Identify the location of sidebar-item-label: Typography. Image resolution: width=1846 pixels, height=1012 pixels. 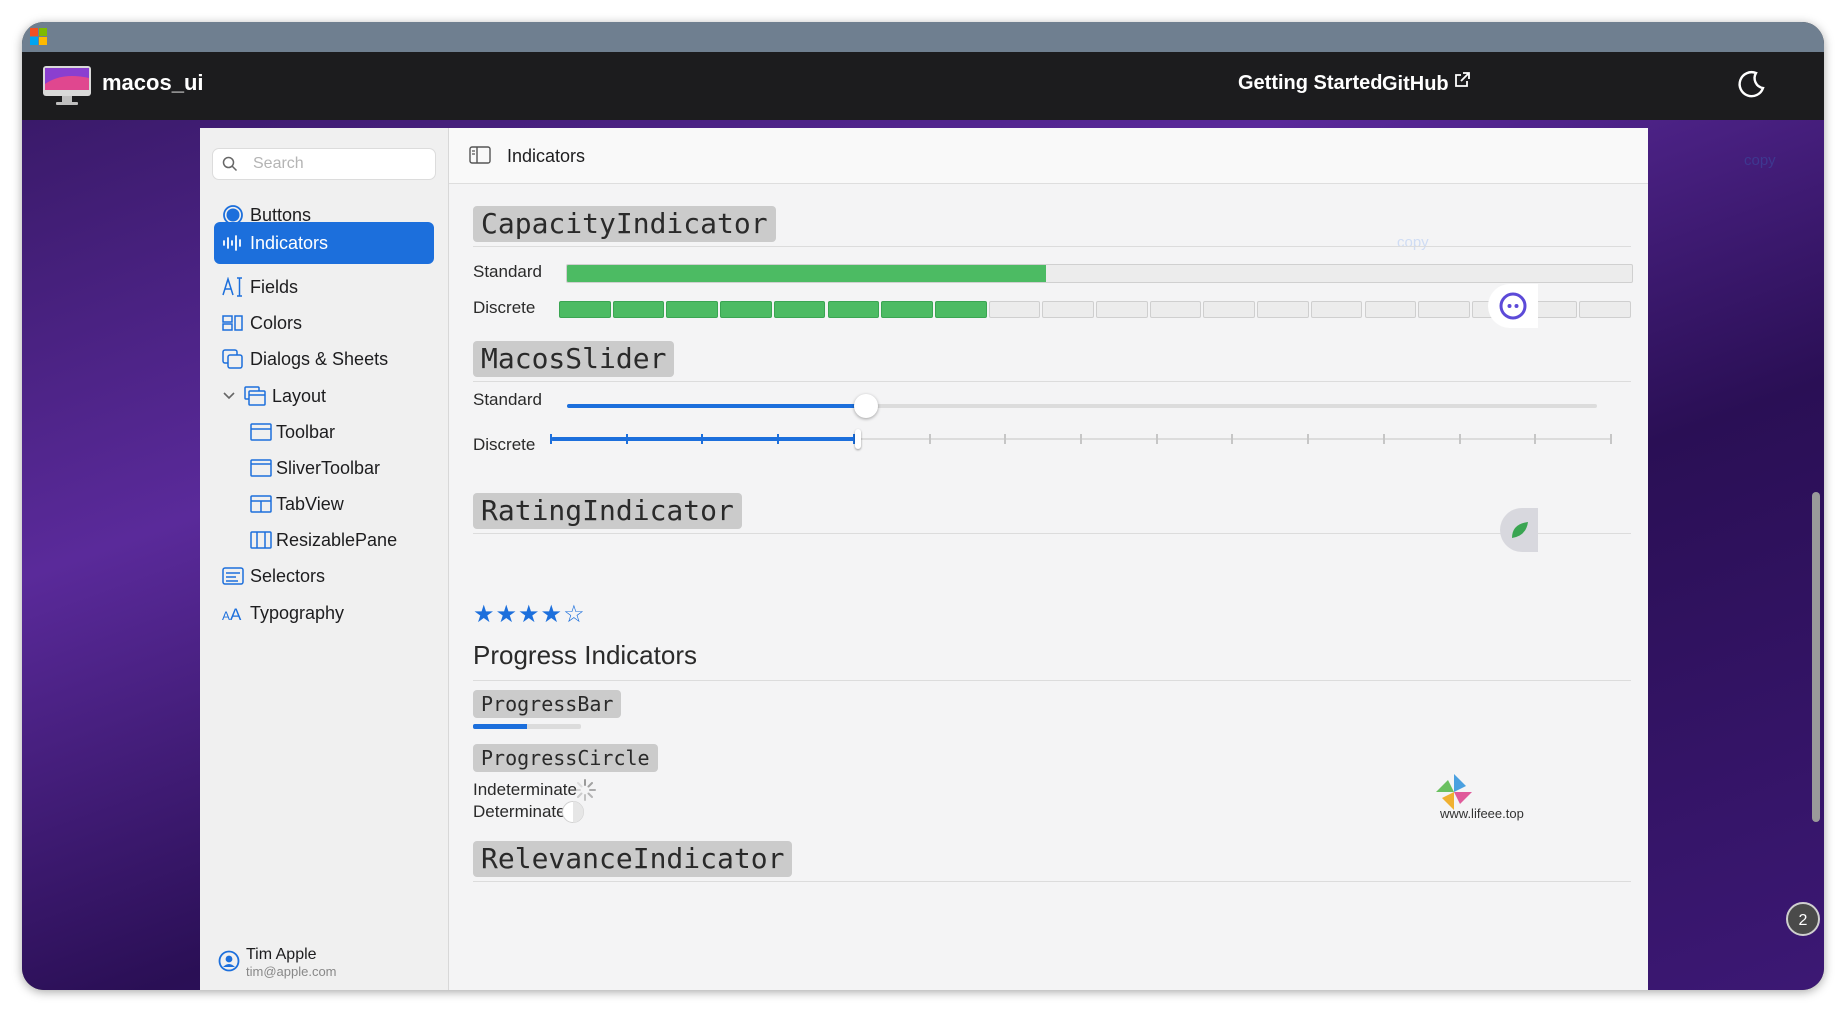
(297, 613).